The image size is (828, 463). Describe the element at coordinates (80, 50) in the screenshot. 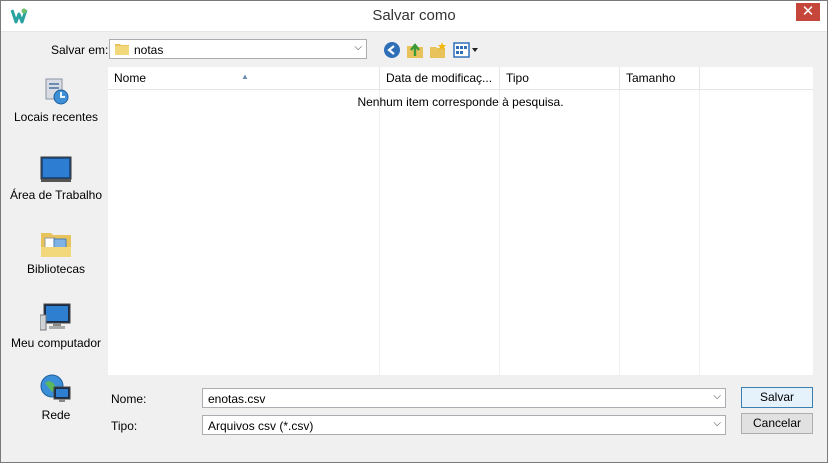

I see `save-in-label: Salvar em:` at that location.